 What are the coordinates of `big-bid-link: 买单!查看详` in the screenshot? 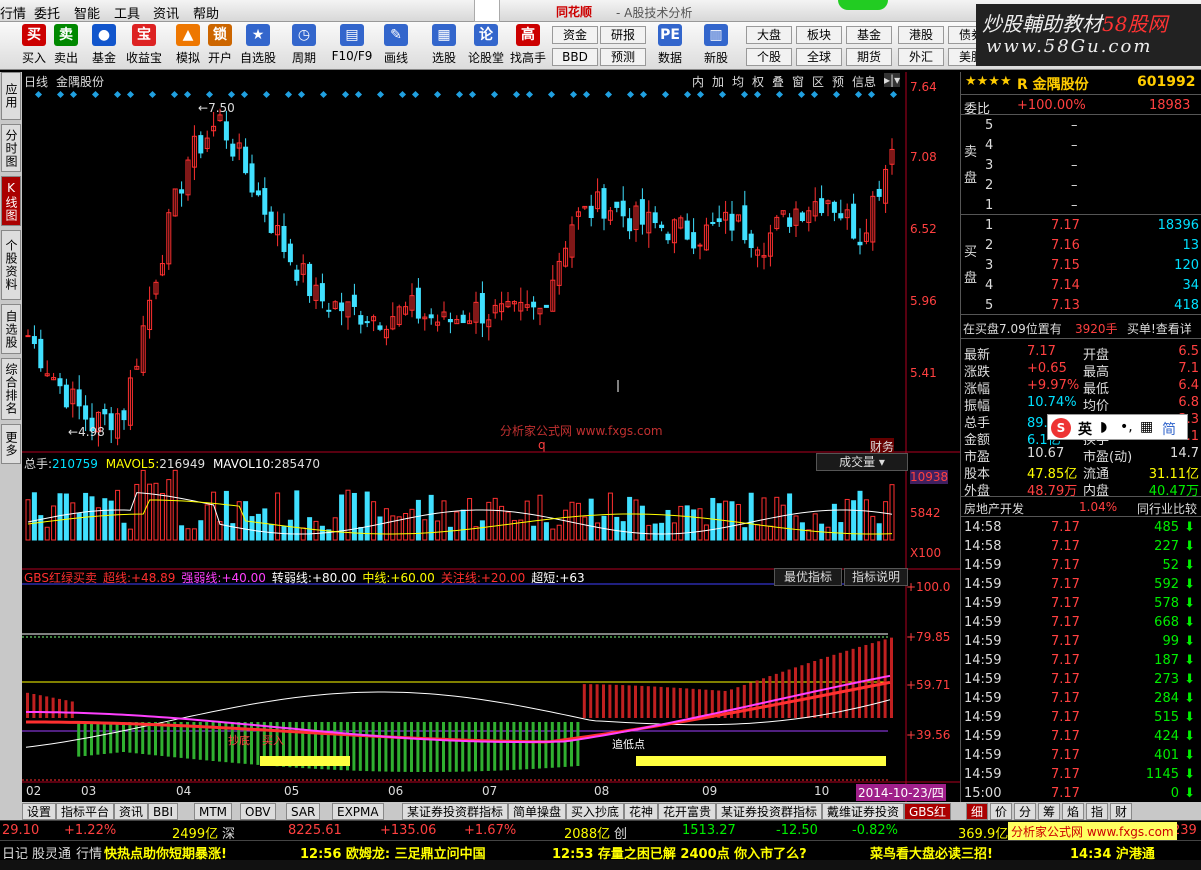 It's located at (1159, 328).